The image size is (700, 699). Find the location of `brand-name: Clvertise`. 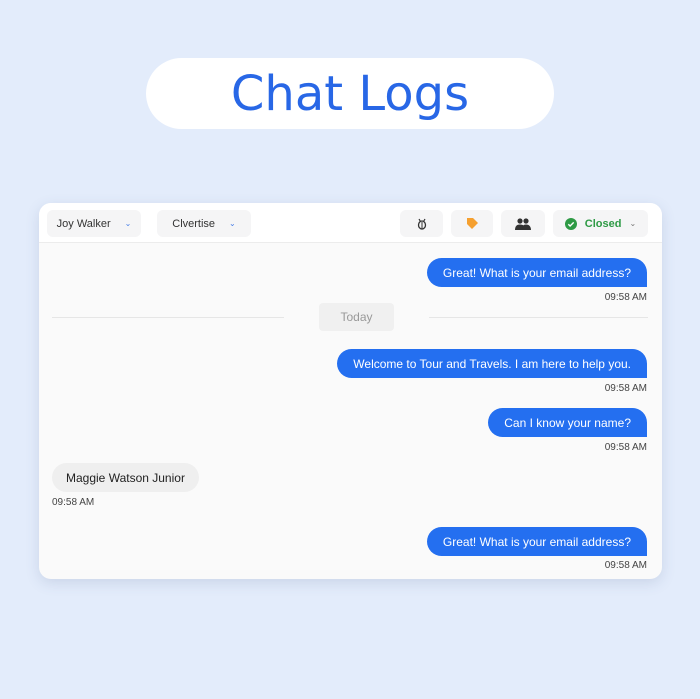

brand-name: Clvertise is located at coordinates (194, 223).